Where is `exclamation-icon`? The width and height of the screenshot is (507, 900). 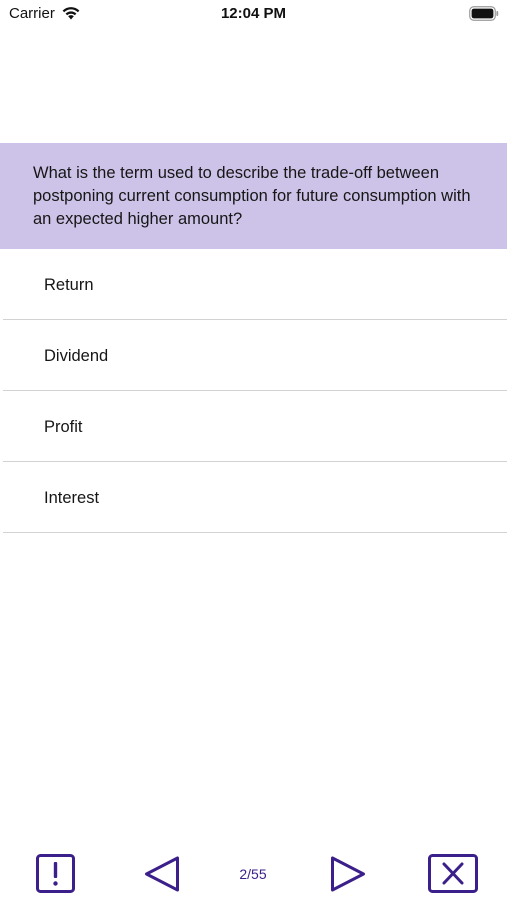
exclamation-icon is located at coordinates (55, 873).